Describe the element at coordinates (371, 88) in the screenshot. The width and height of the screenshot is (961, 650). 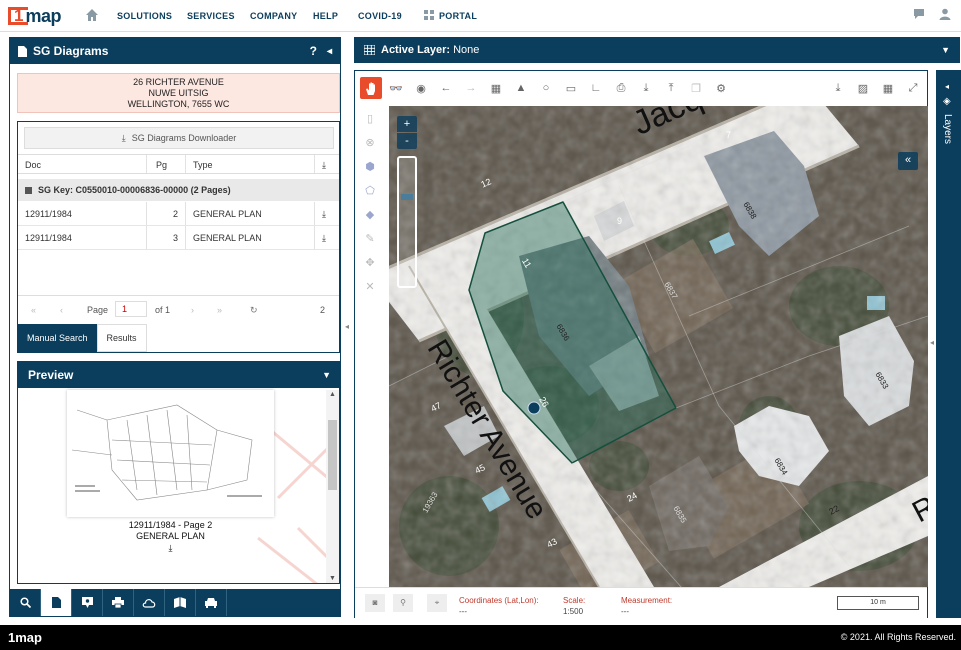
I see `pan-hand-button` at that location.